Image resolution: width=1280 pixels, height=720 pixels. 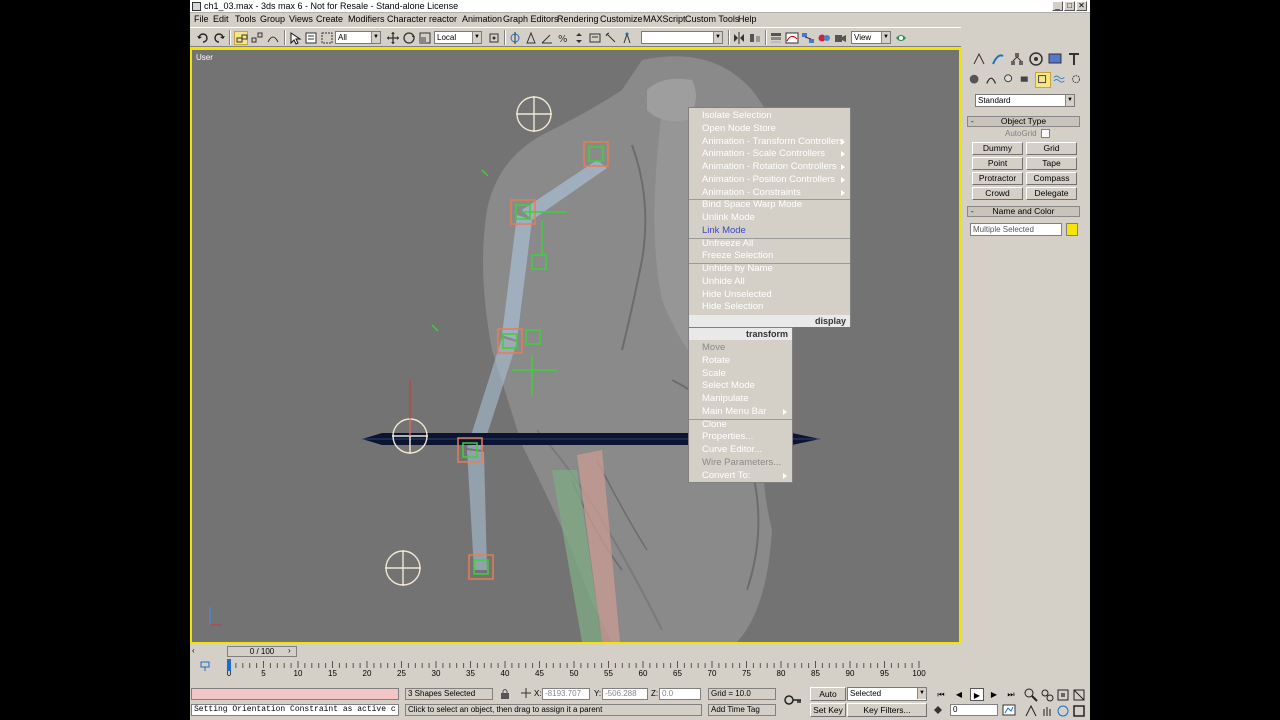 What do you see at coordinates (682, 37) in the screenshot?
I see `named-selection-sets-dropdown: ▼` at bounding box center [682, 37].